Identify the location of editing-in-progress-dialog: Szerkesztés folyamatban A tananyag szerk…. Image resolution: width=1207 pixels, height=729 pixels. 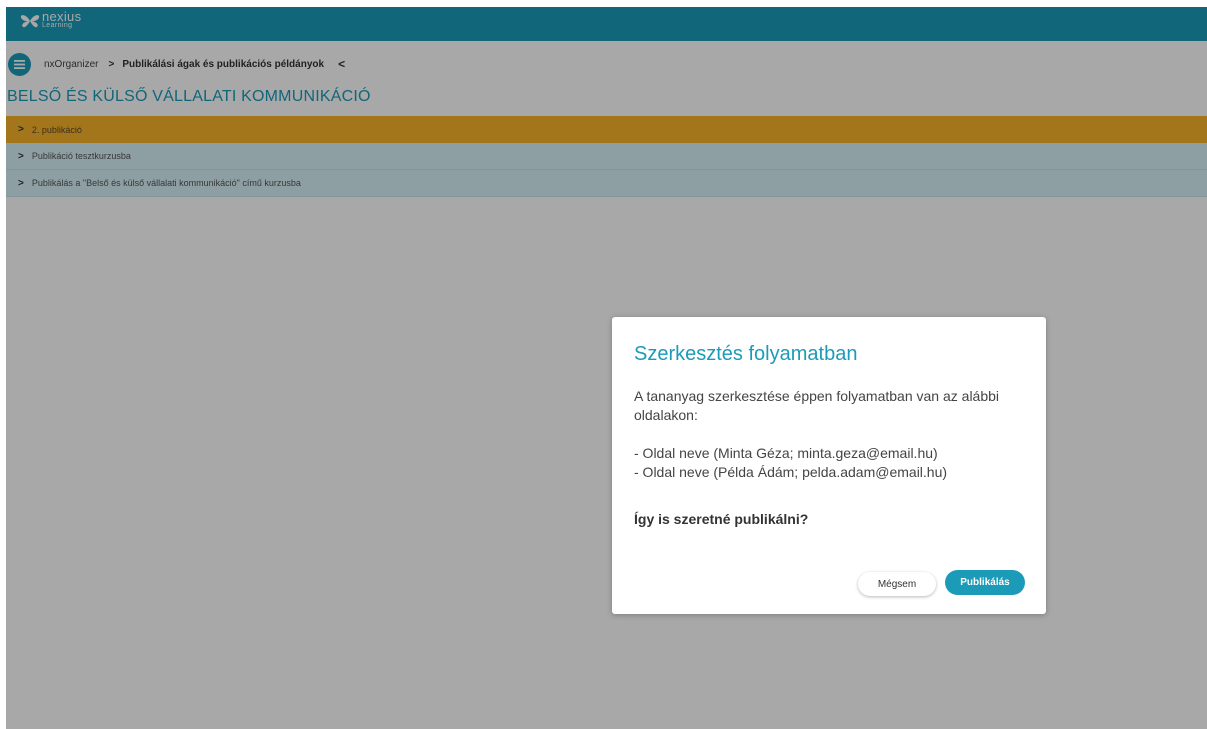
(829, 465).